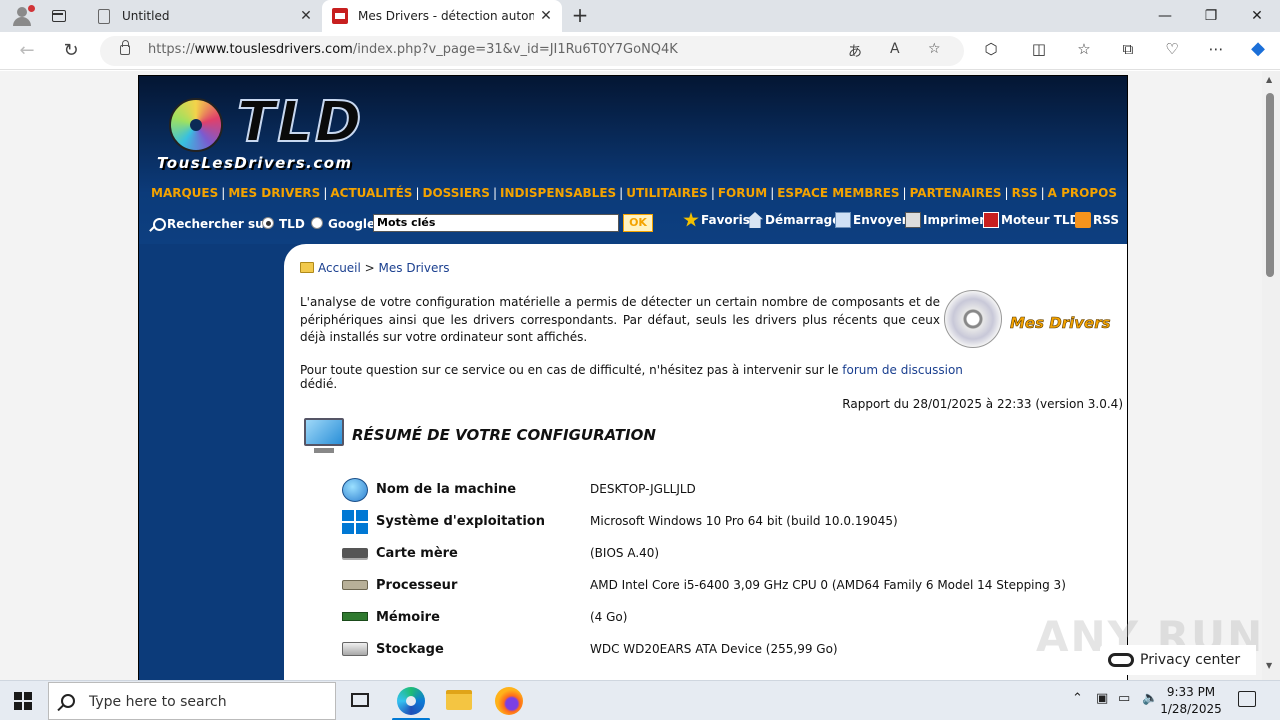 The width and height of the screenshot is (1280, 720). What do you see at coordinates (196, 125) in the screenshot?
I see `disc-logo-icon` at bounding box center [196, 125].